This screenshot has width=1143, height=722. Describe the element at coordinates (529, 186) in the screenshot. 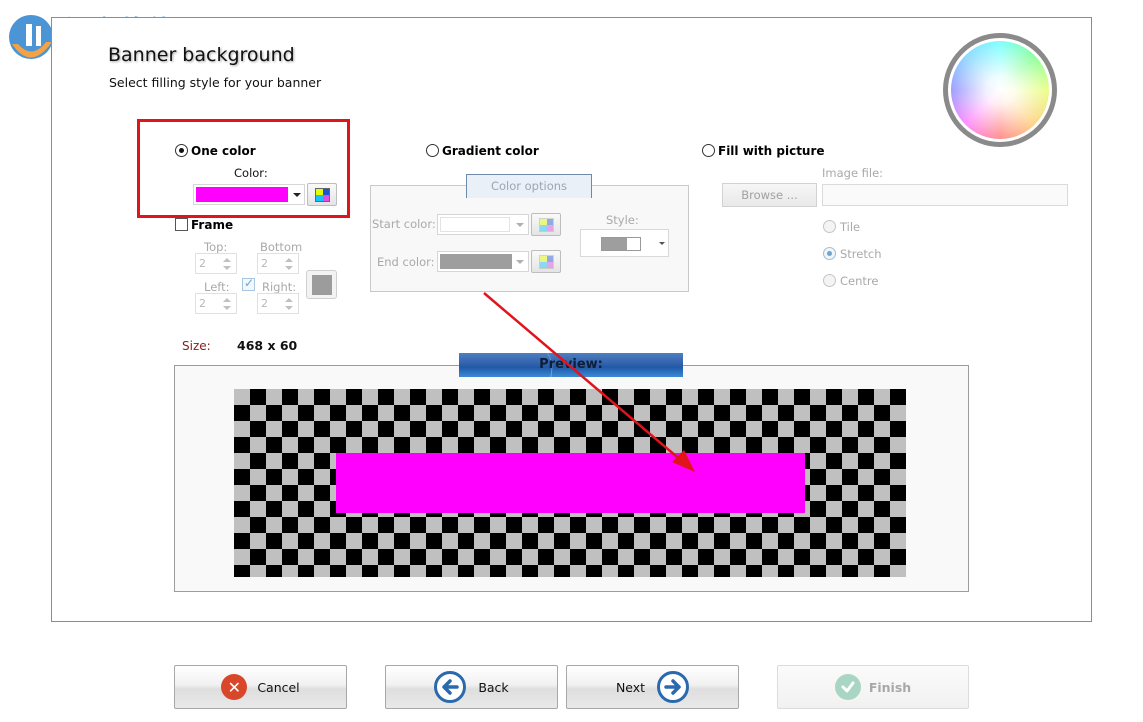

I see `color-options-title: Color options` at that location.